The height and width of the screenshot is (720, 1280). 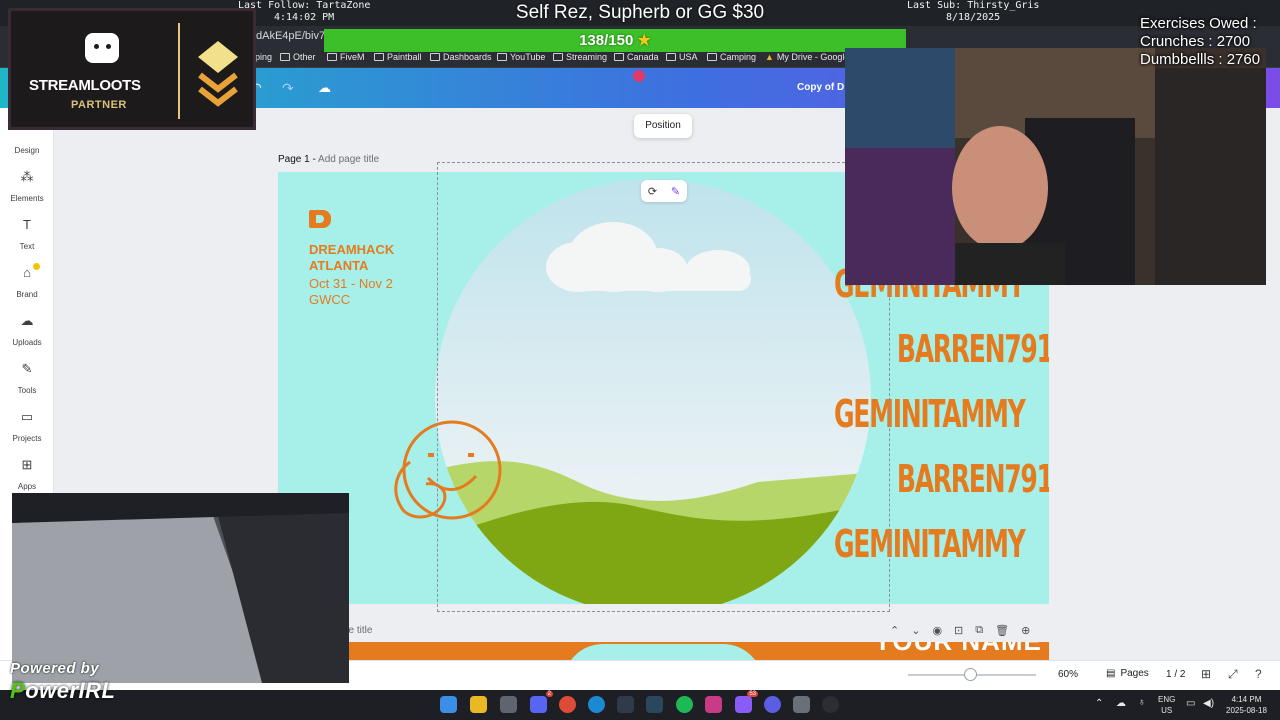 I want to click on tools-icon: ✎, so click(x=27, y=368).